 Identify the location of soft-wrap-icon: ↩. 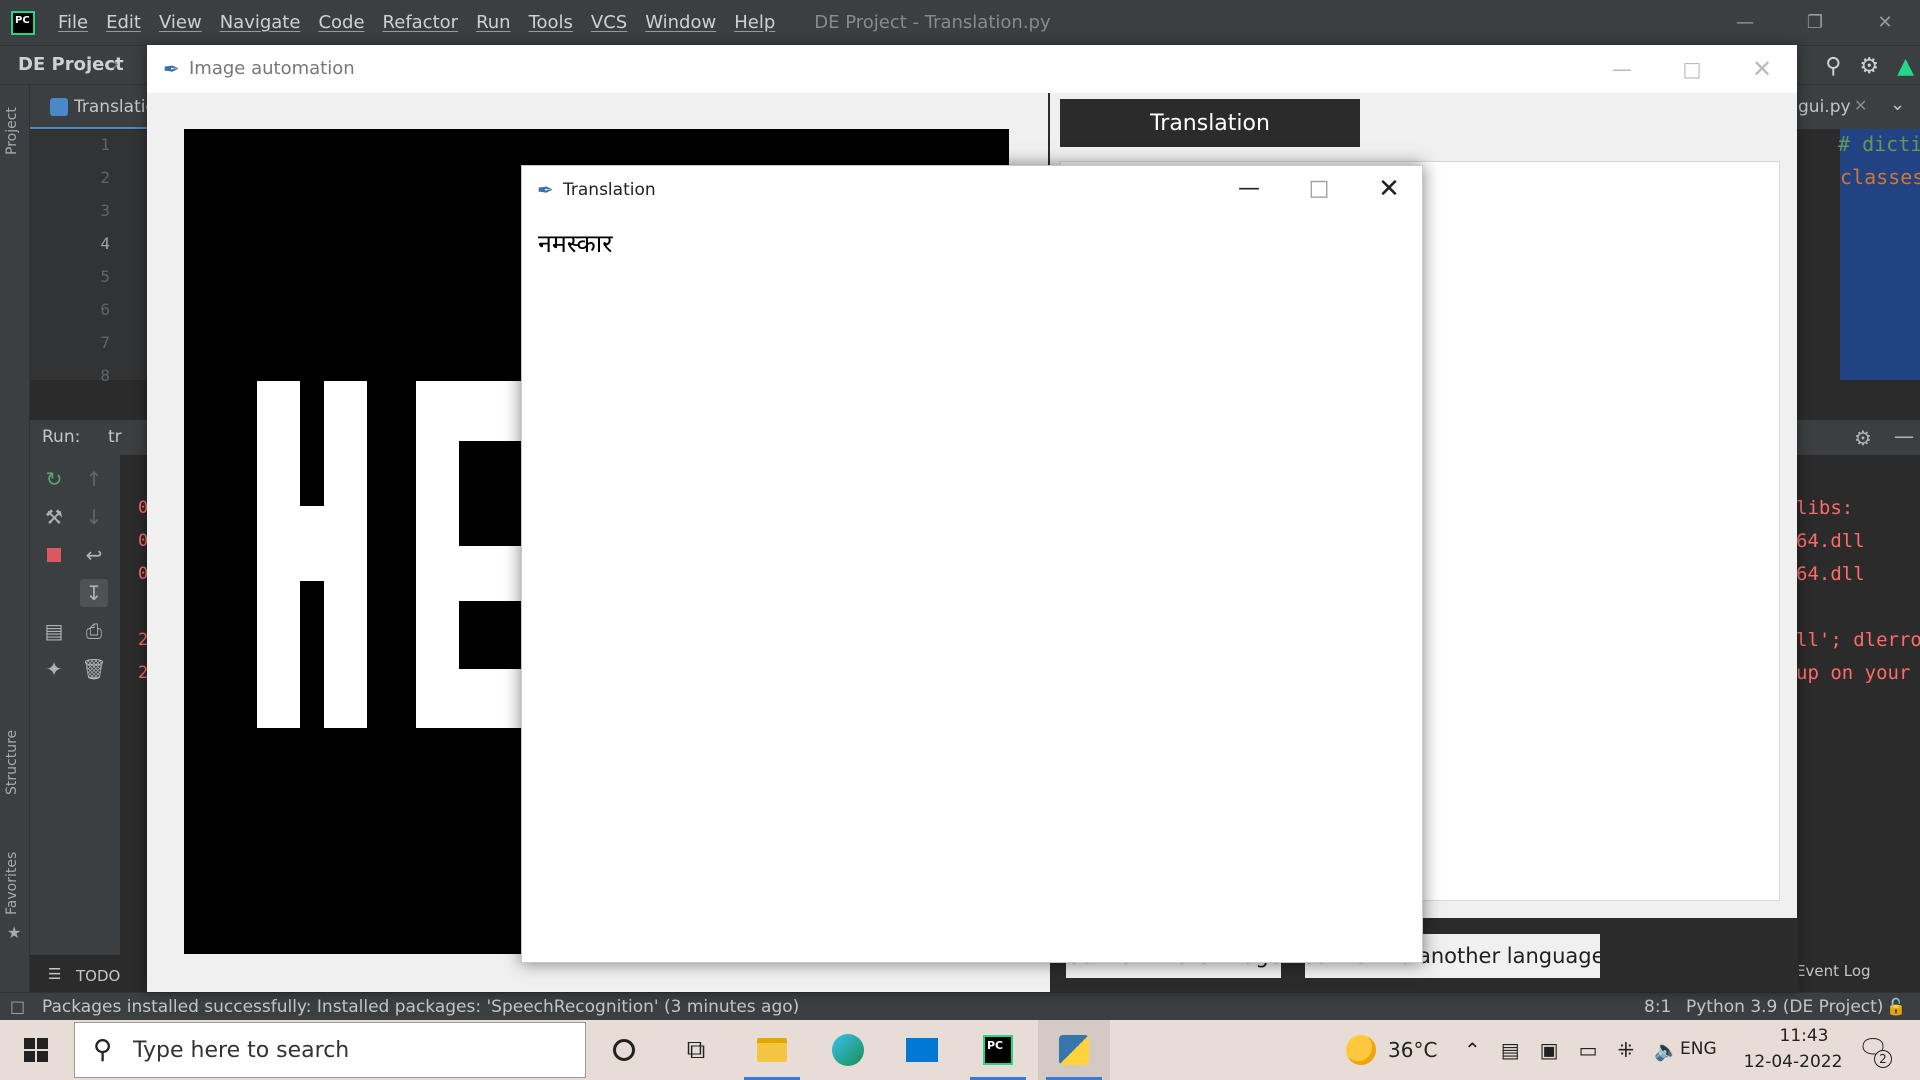
(94, 555).